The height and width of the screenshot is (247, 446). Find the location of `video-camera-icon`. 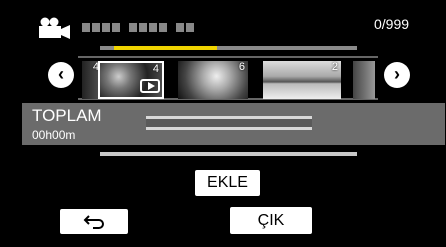

video-camera-icon is located at coordinates (54, 28).